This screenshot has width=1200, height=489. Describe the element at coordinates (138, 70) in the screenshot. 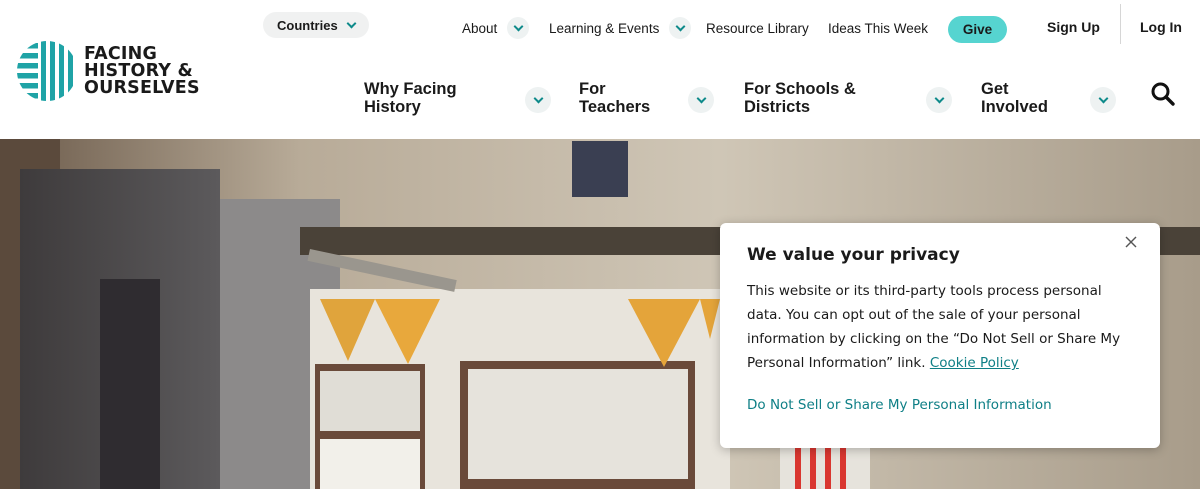

I see `logo-line-2: HISTORY &` at that location.